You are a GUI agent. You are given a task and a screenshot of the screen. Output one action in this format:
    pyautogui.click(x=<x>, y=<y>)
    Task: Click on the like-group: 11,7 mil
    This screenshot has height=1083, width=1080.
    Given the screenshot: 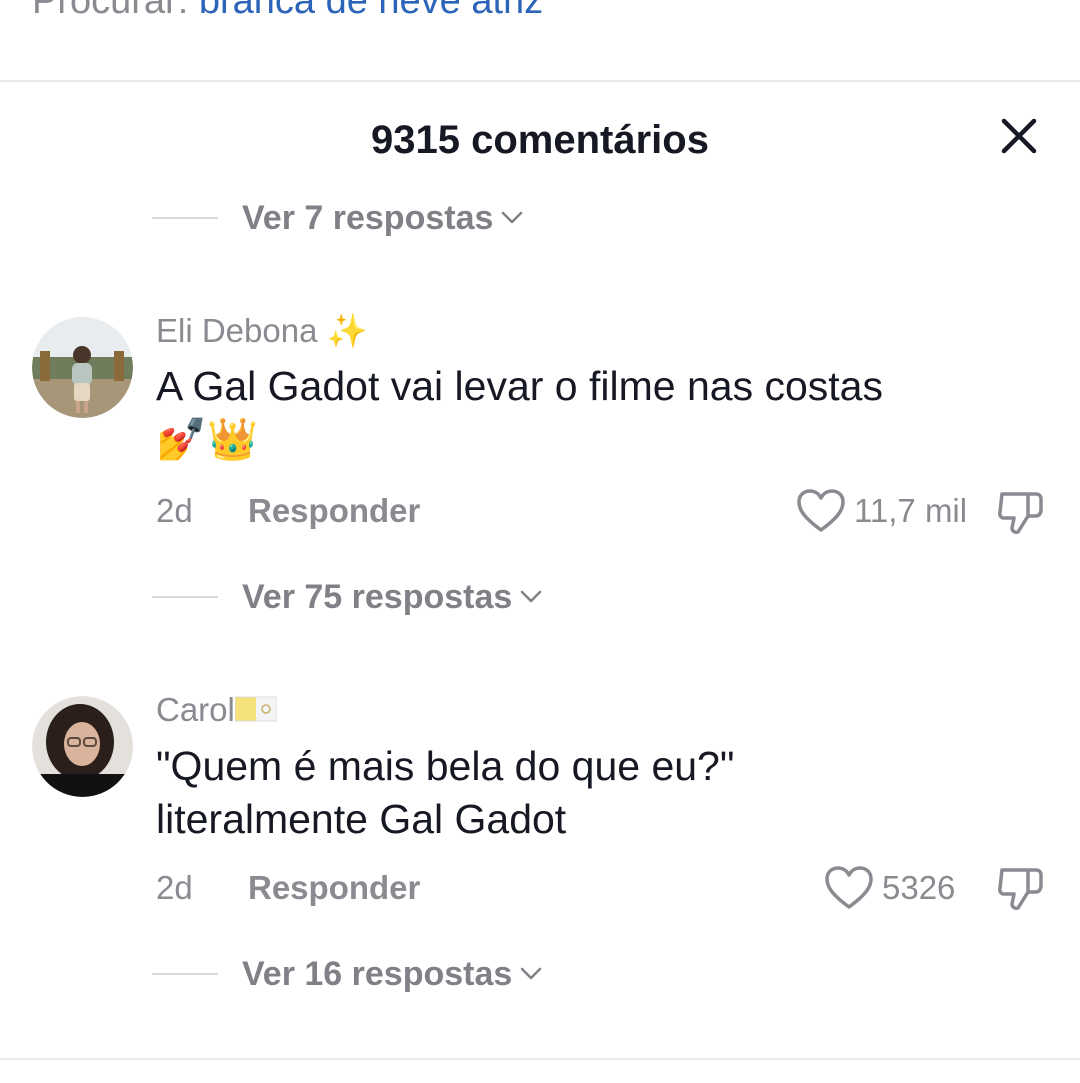 What is the action you would take?
    pyautogui.click(x=886, y=513)
    